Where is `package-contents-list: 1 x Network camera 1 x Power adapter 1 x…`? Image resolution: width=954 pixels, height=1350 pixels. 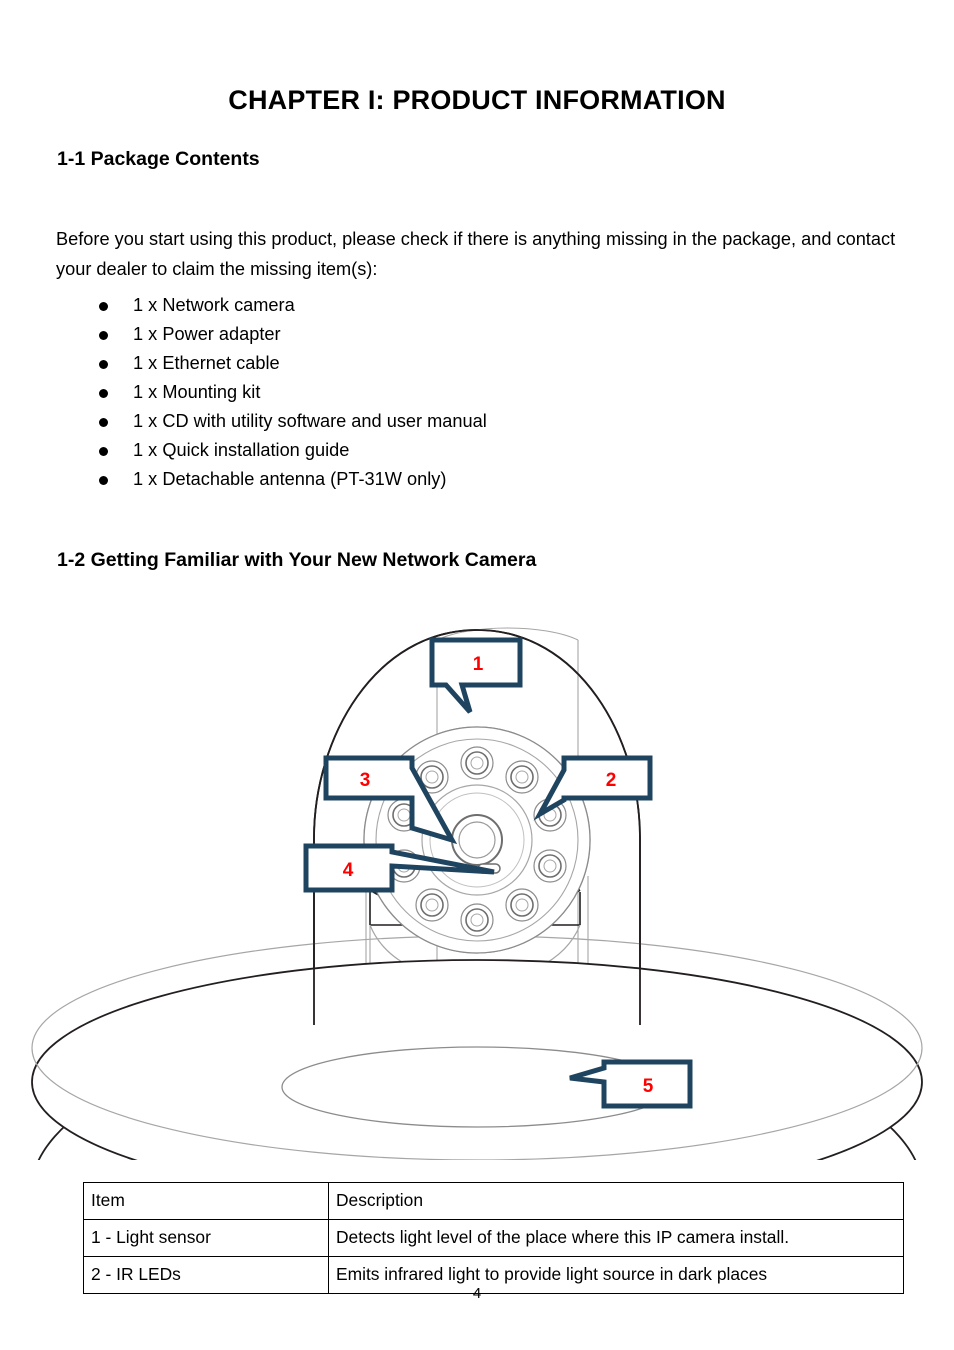 package-contents-list: 1 x Network camera 1 x Power adapter 1 x… is located at coordinates (479, 392).